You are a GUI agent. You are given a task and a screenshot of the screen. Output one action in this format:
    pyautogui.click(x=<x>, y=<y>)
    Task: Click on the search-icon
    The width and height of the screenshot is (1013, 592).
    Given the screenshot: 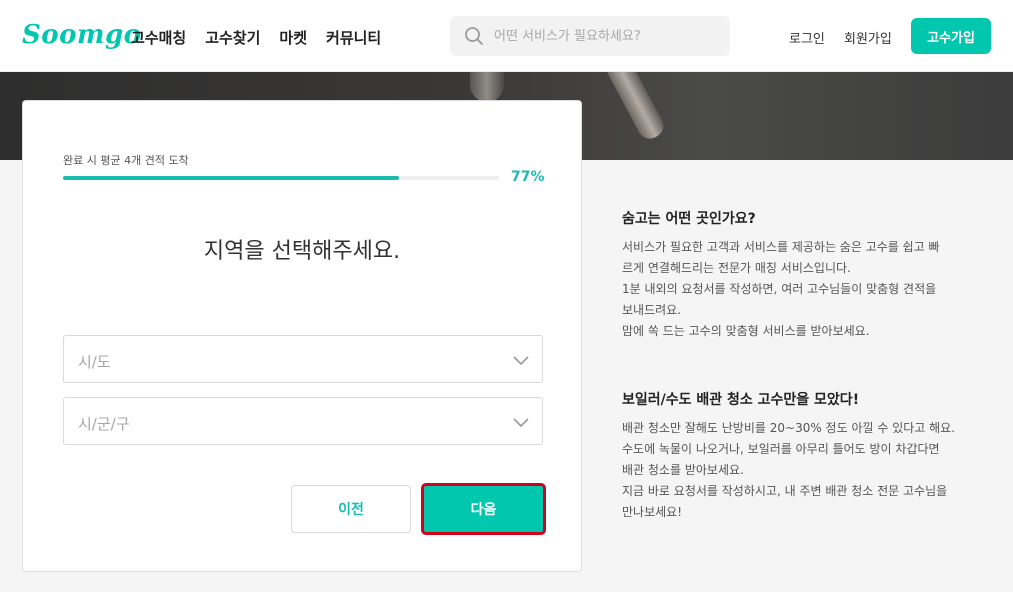 What is the action you would take?
    pyautogui.click(x=474, y=36)
    